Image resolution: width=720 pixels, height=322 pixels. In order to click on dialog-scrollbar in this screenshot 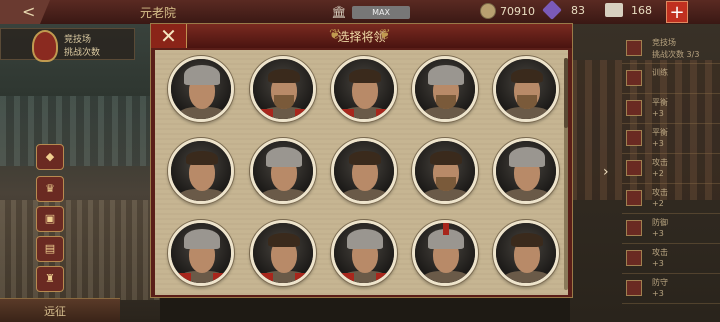, I will do `click(566, 174)`.